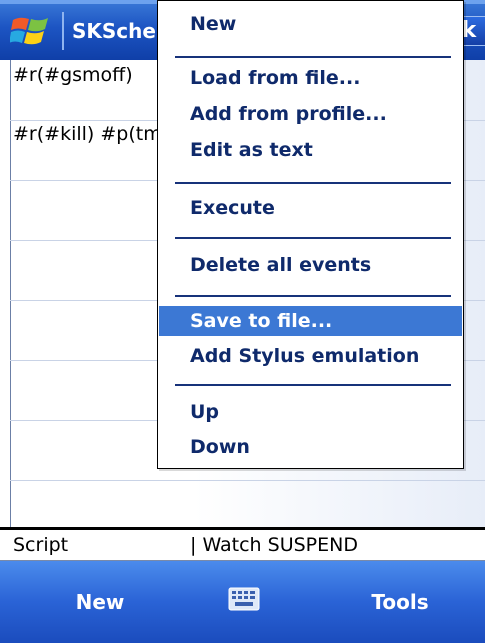  What do you see at coordinates (247, 480) in the screenshot?
I see `list-divider` at bounding box center [247, 480].